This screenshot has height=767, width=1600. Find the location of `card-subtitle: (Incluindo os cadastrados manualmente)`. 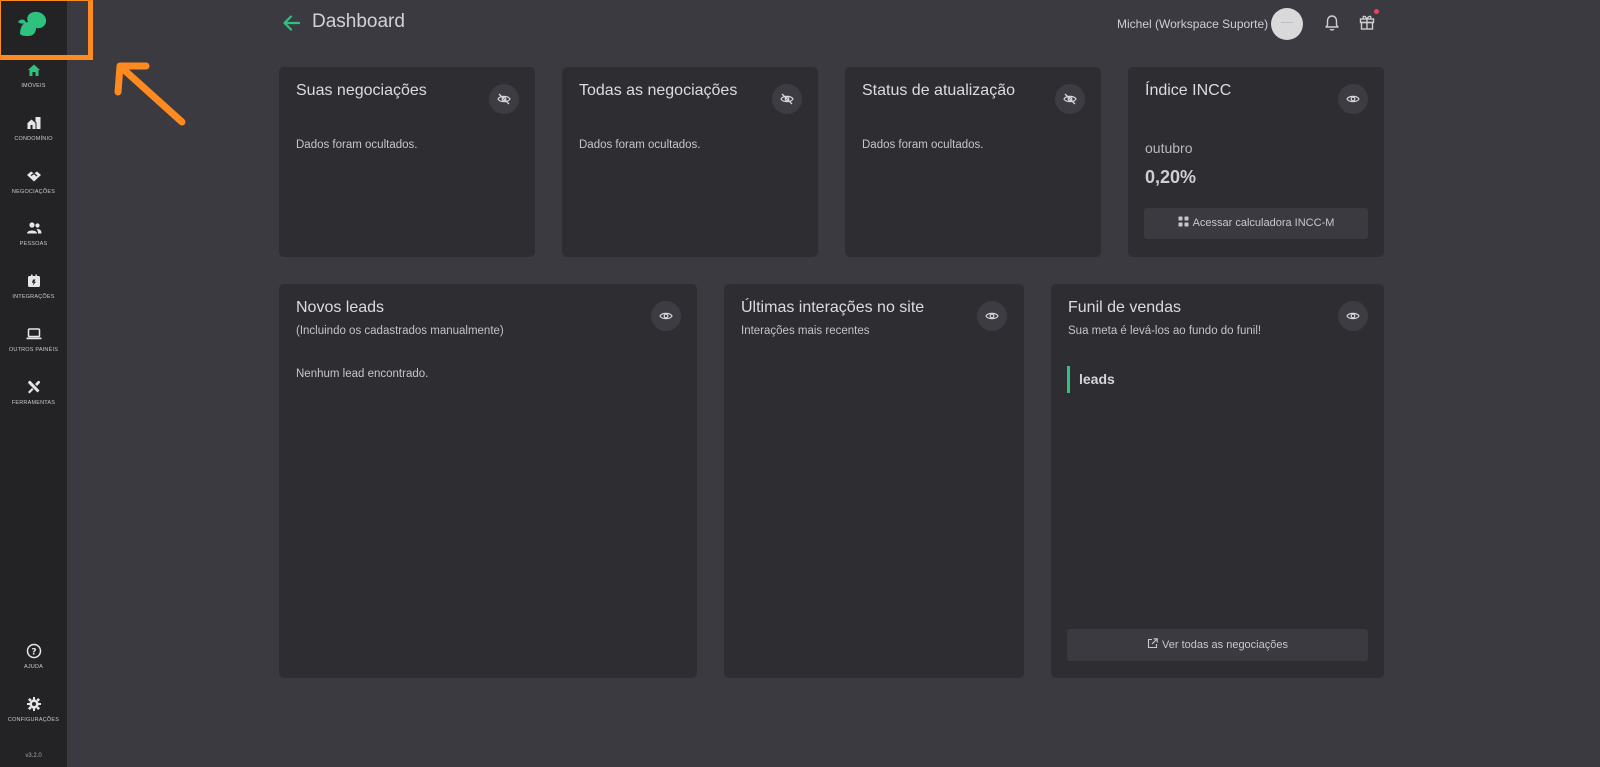

card-subtitle: (Incluindo os cadastrados manualmente) is located at coordinates (400, 331).